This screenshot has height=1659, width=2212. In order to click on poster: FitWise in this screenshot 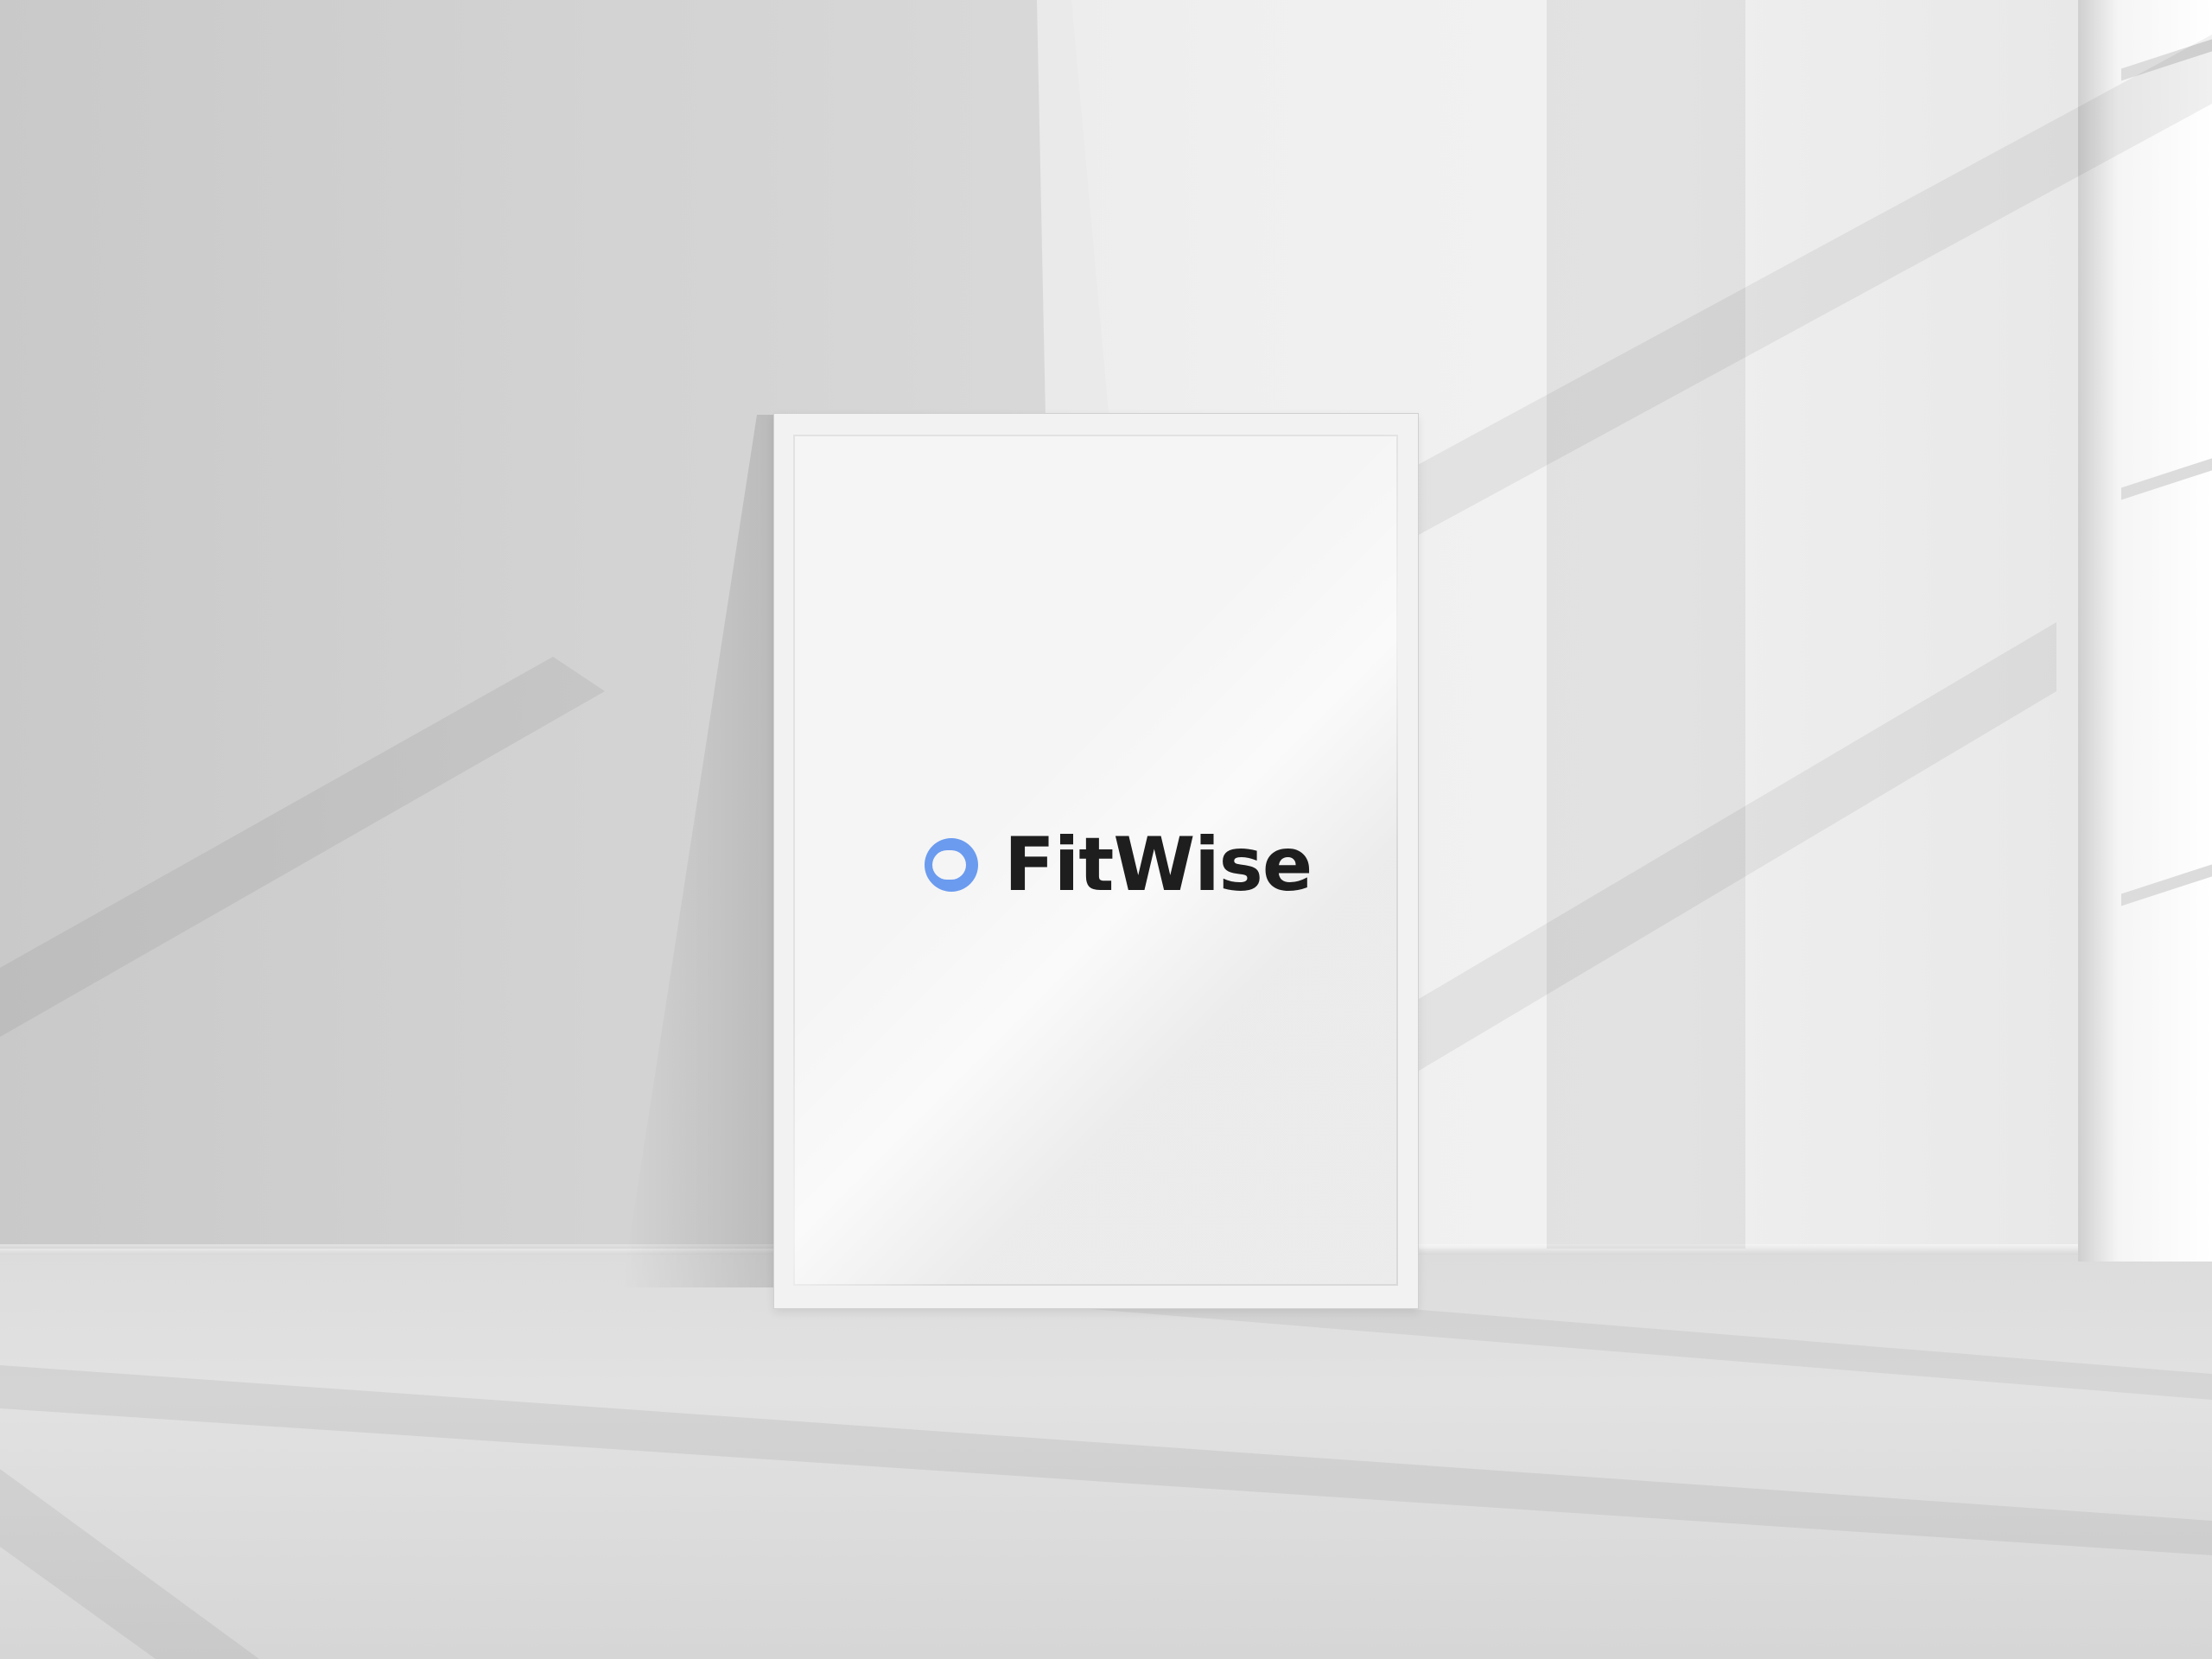, I will do `click(1095, 860)`.